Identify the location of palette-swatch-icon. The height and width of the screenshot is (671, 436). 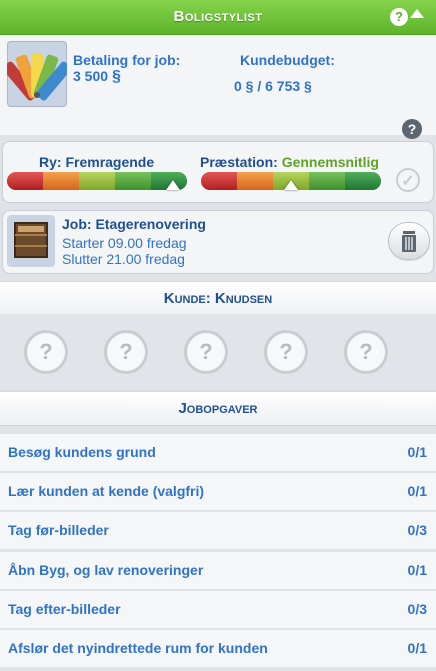
(37, 74).